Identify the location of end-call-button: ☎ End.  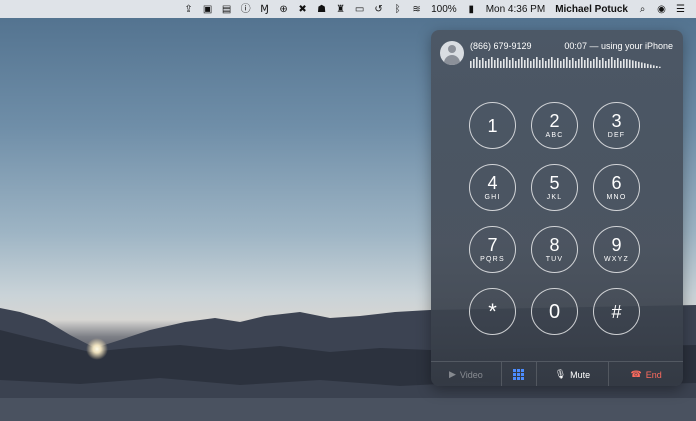
(646, 374).